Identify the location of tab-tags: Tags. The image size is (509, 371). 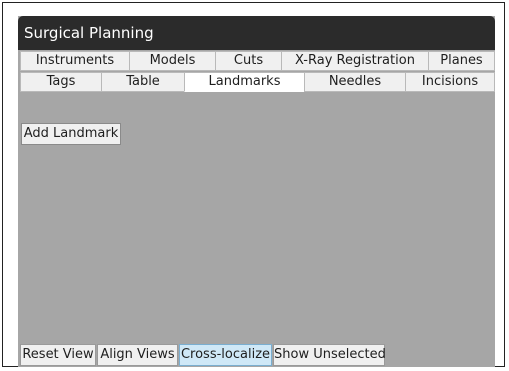
(61, 82).